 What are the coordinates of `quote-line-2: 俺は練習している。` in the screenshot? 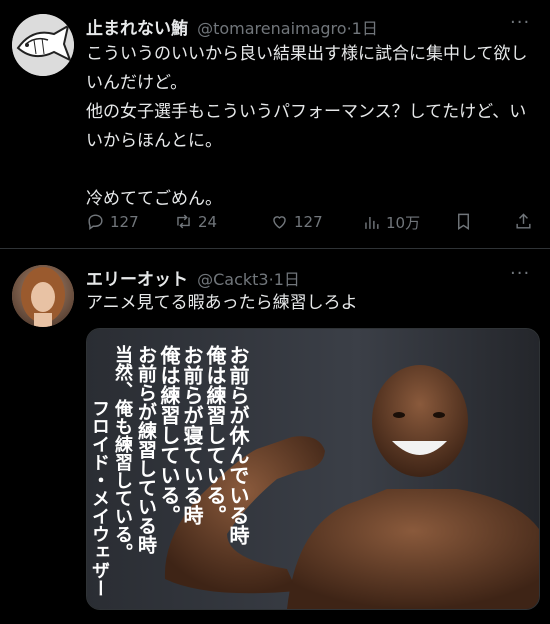 It's located at (215, 435).